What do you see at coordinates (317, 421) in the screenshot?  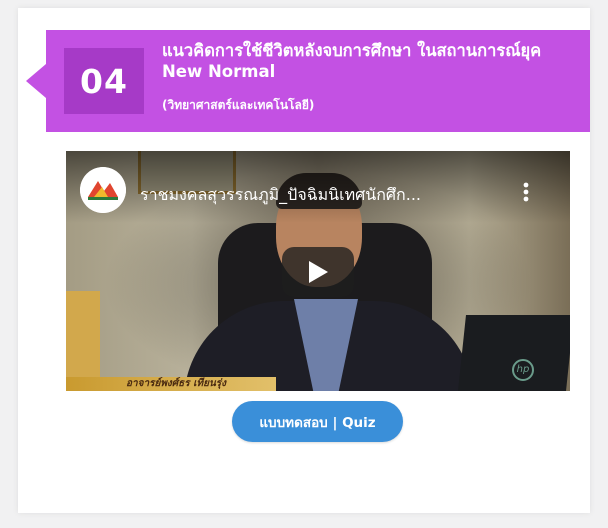 I see `quiz-button: แบบทดสอบ | Quiz` at bounding box center [317, 421].